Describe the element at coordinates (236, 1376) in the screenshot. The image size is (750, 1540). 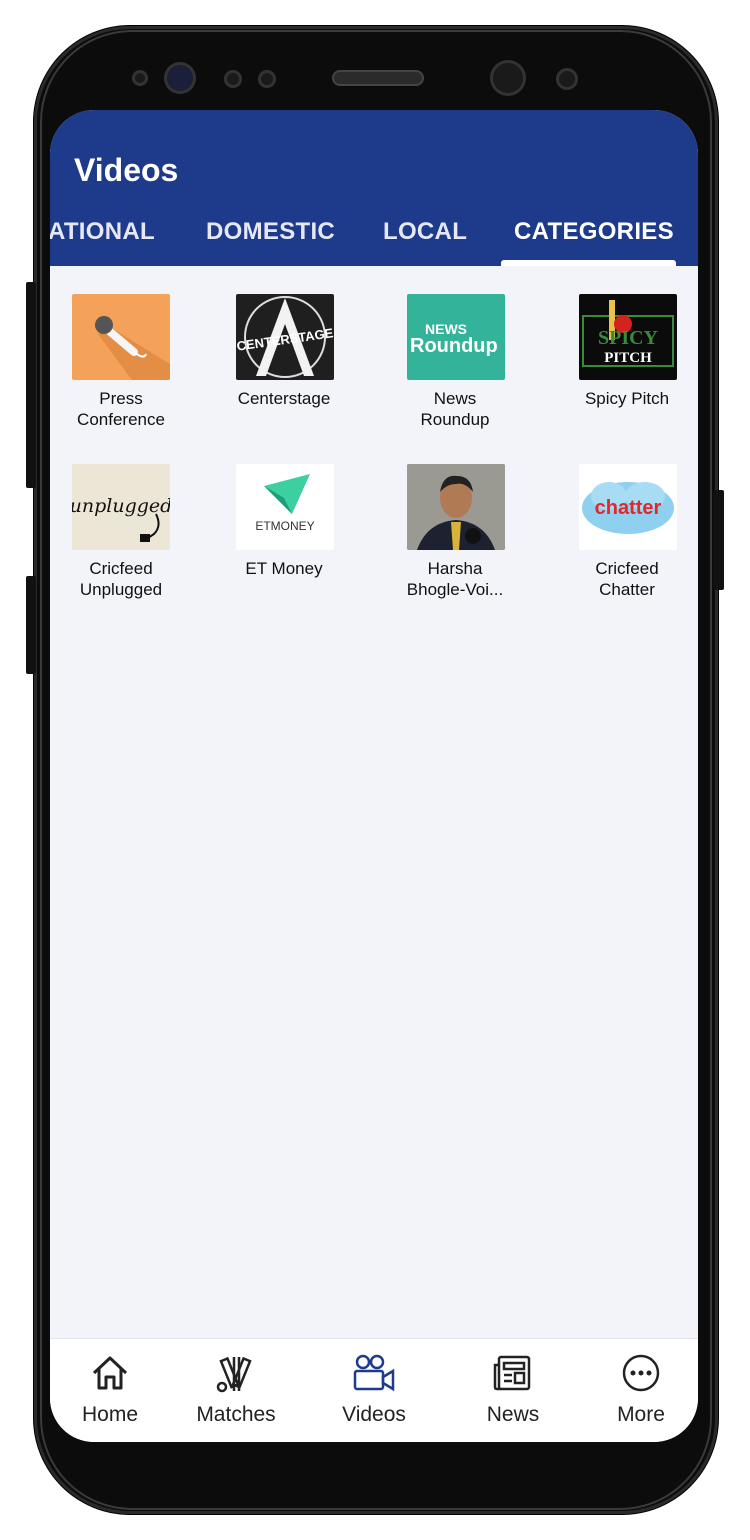
I see `cricket-bats-icon` at that location.